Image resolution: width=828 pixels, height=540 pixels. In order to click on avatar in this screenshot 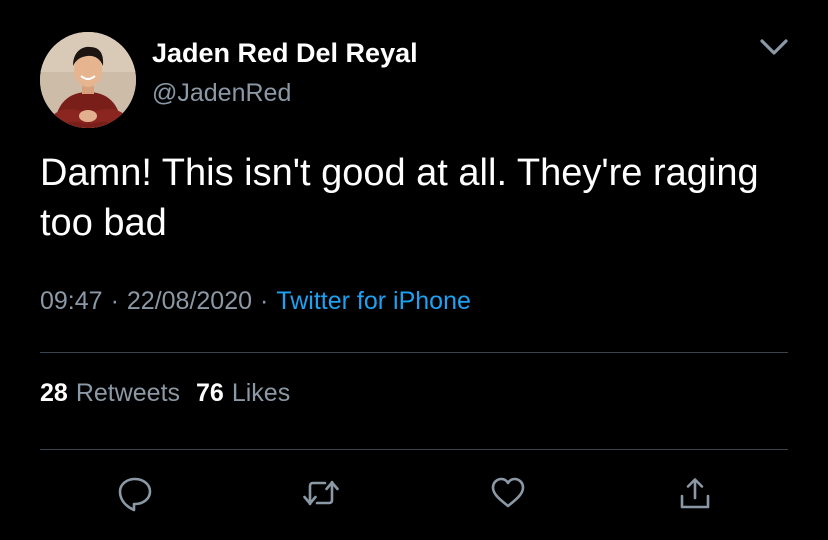, I will do `click(88, 80)`.